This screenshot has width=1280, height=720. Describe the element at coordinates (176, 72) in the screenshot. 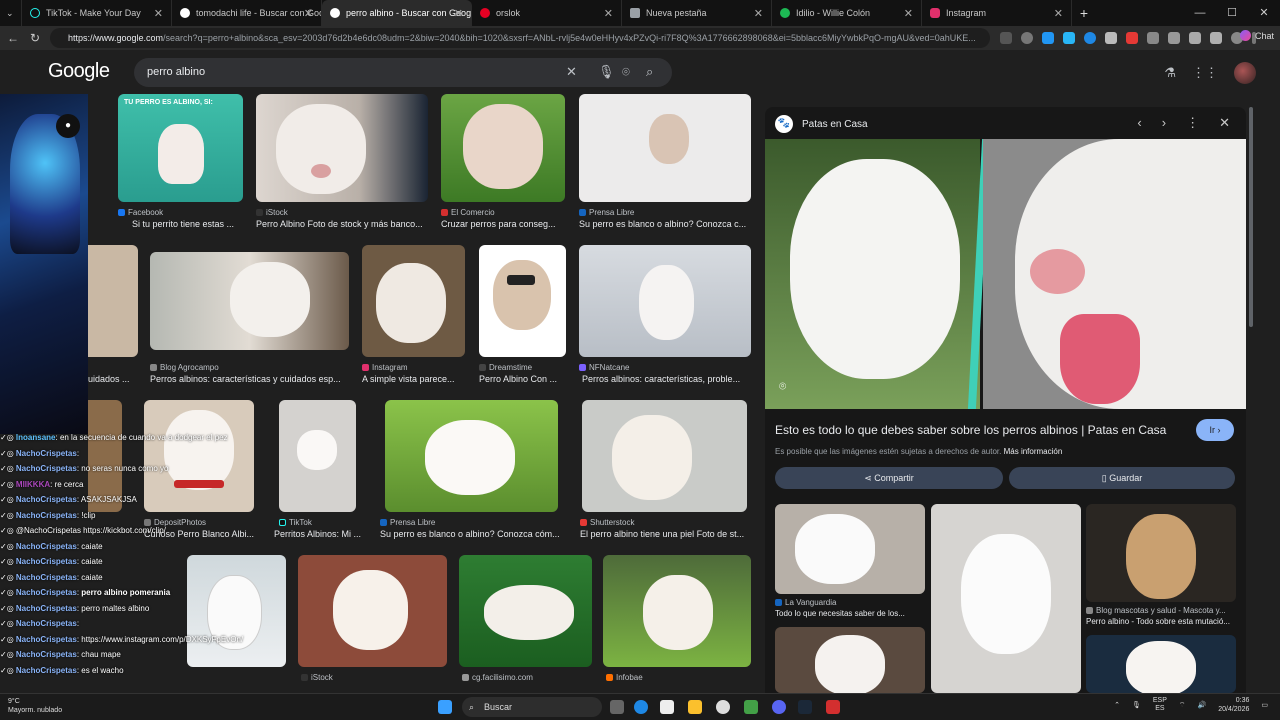

I see `search-input: perro albino` at that location.